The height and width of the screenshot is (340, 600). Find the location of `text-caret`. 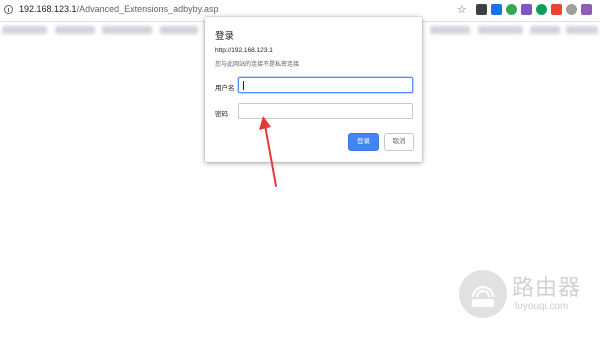

text-caret is located at coordinates (243, 85).